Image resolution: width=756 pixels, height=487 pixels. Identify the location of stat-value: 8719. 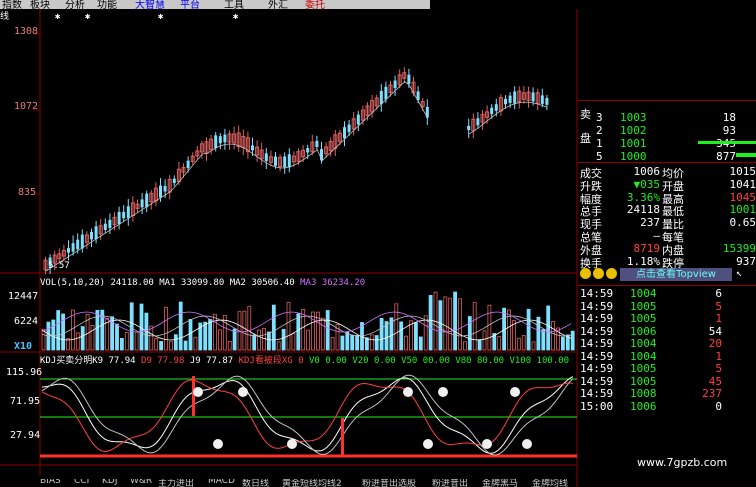
(647, 248).